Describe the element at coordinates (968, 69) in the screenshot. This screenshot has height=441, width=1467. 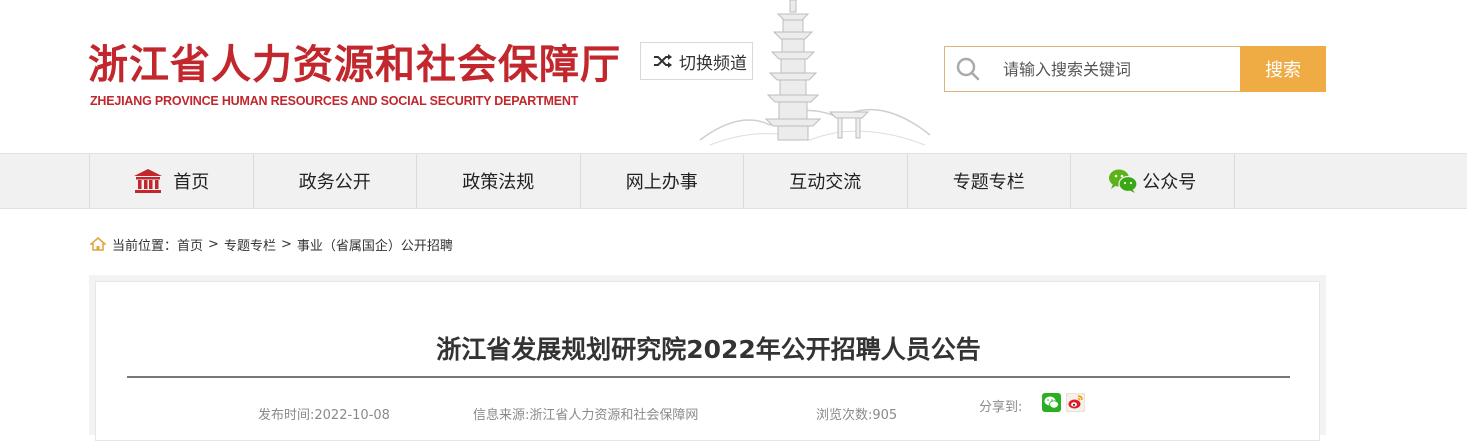
I see `search-icon` at that location.